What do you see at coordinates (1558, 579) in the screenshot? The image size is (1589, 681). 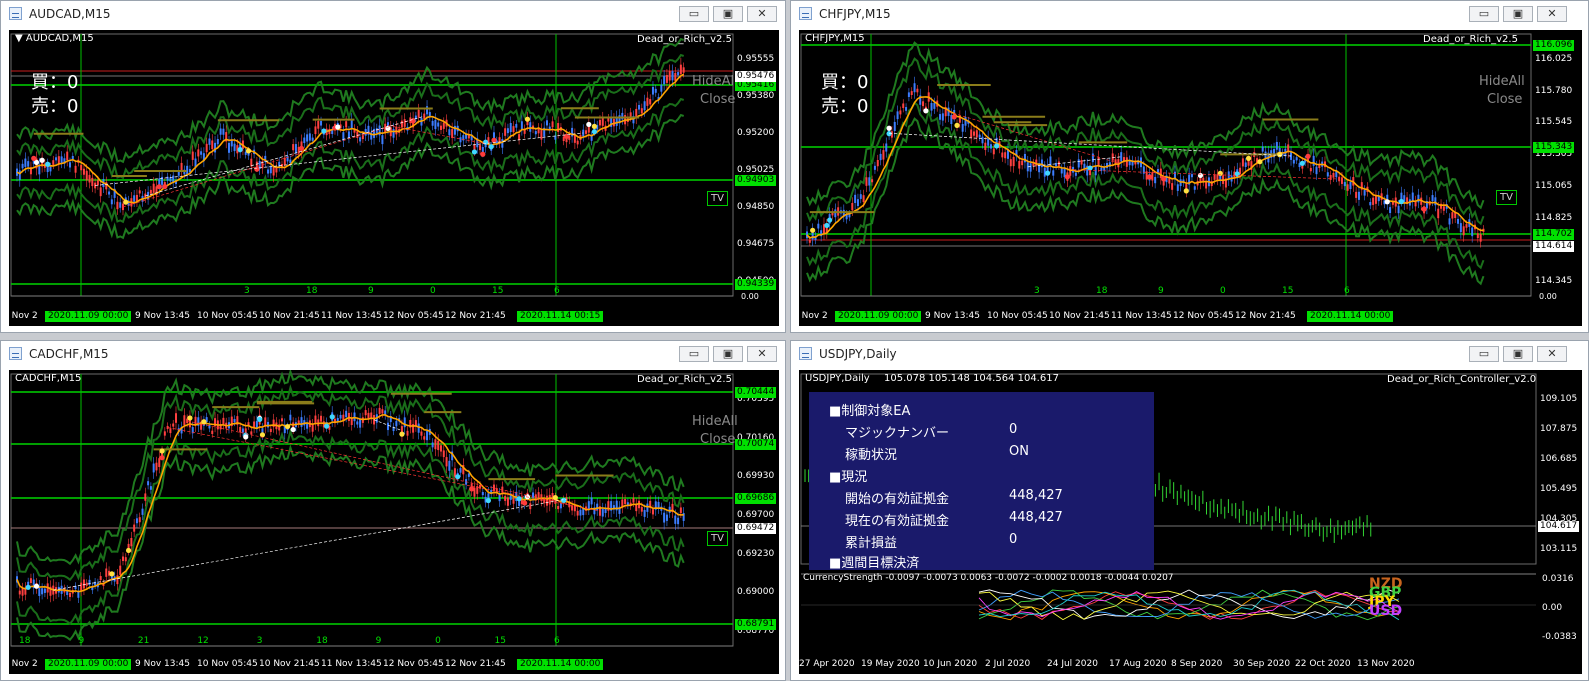 I see `strength-tick-label: 0.0316` at bounding box center [1558, 579].